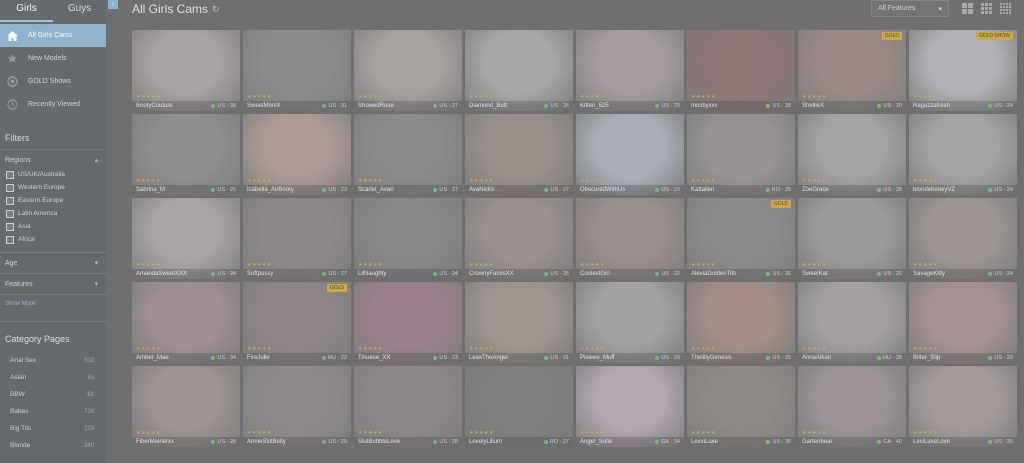  Describe the element at coordinates (216, 9) in the screenshot. I see `refresh-icon: ↻` at that location.